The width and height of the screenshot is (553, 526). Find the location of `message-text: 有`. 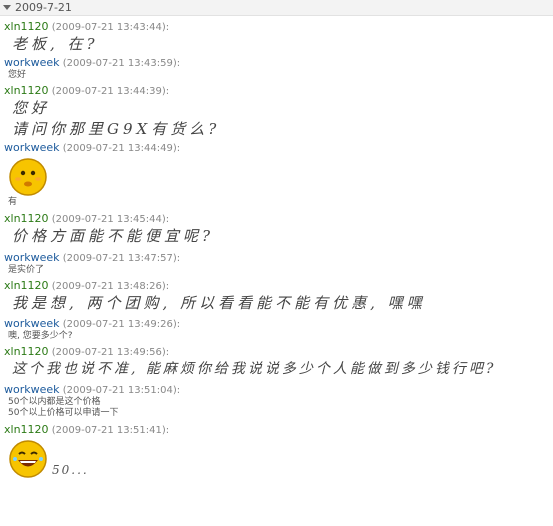

message-text: 有 is located at coordinates (13, 202).